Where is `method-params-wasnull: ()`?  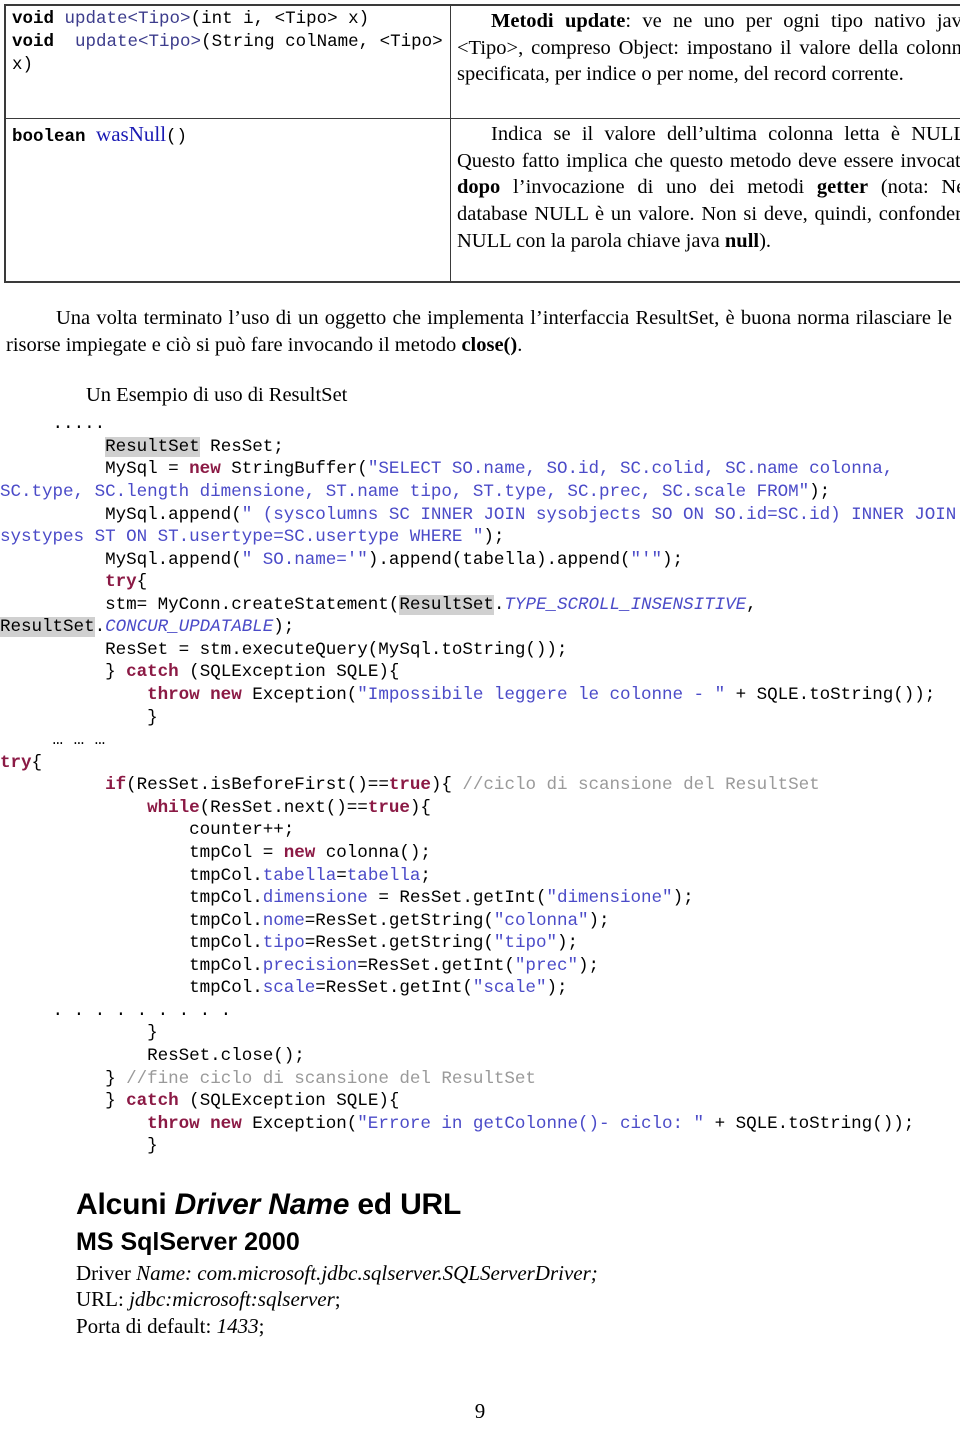 method-params-wasnull: () is located at coordinates (176, 137).